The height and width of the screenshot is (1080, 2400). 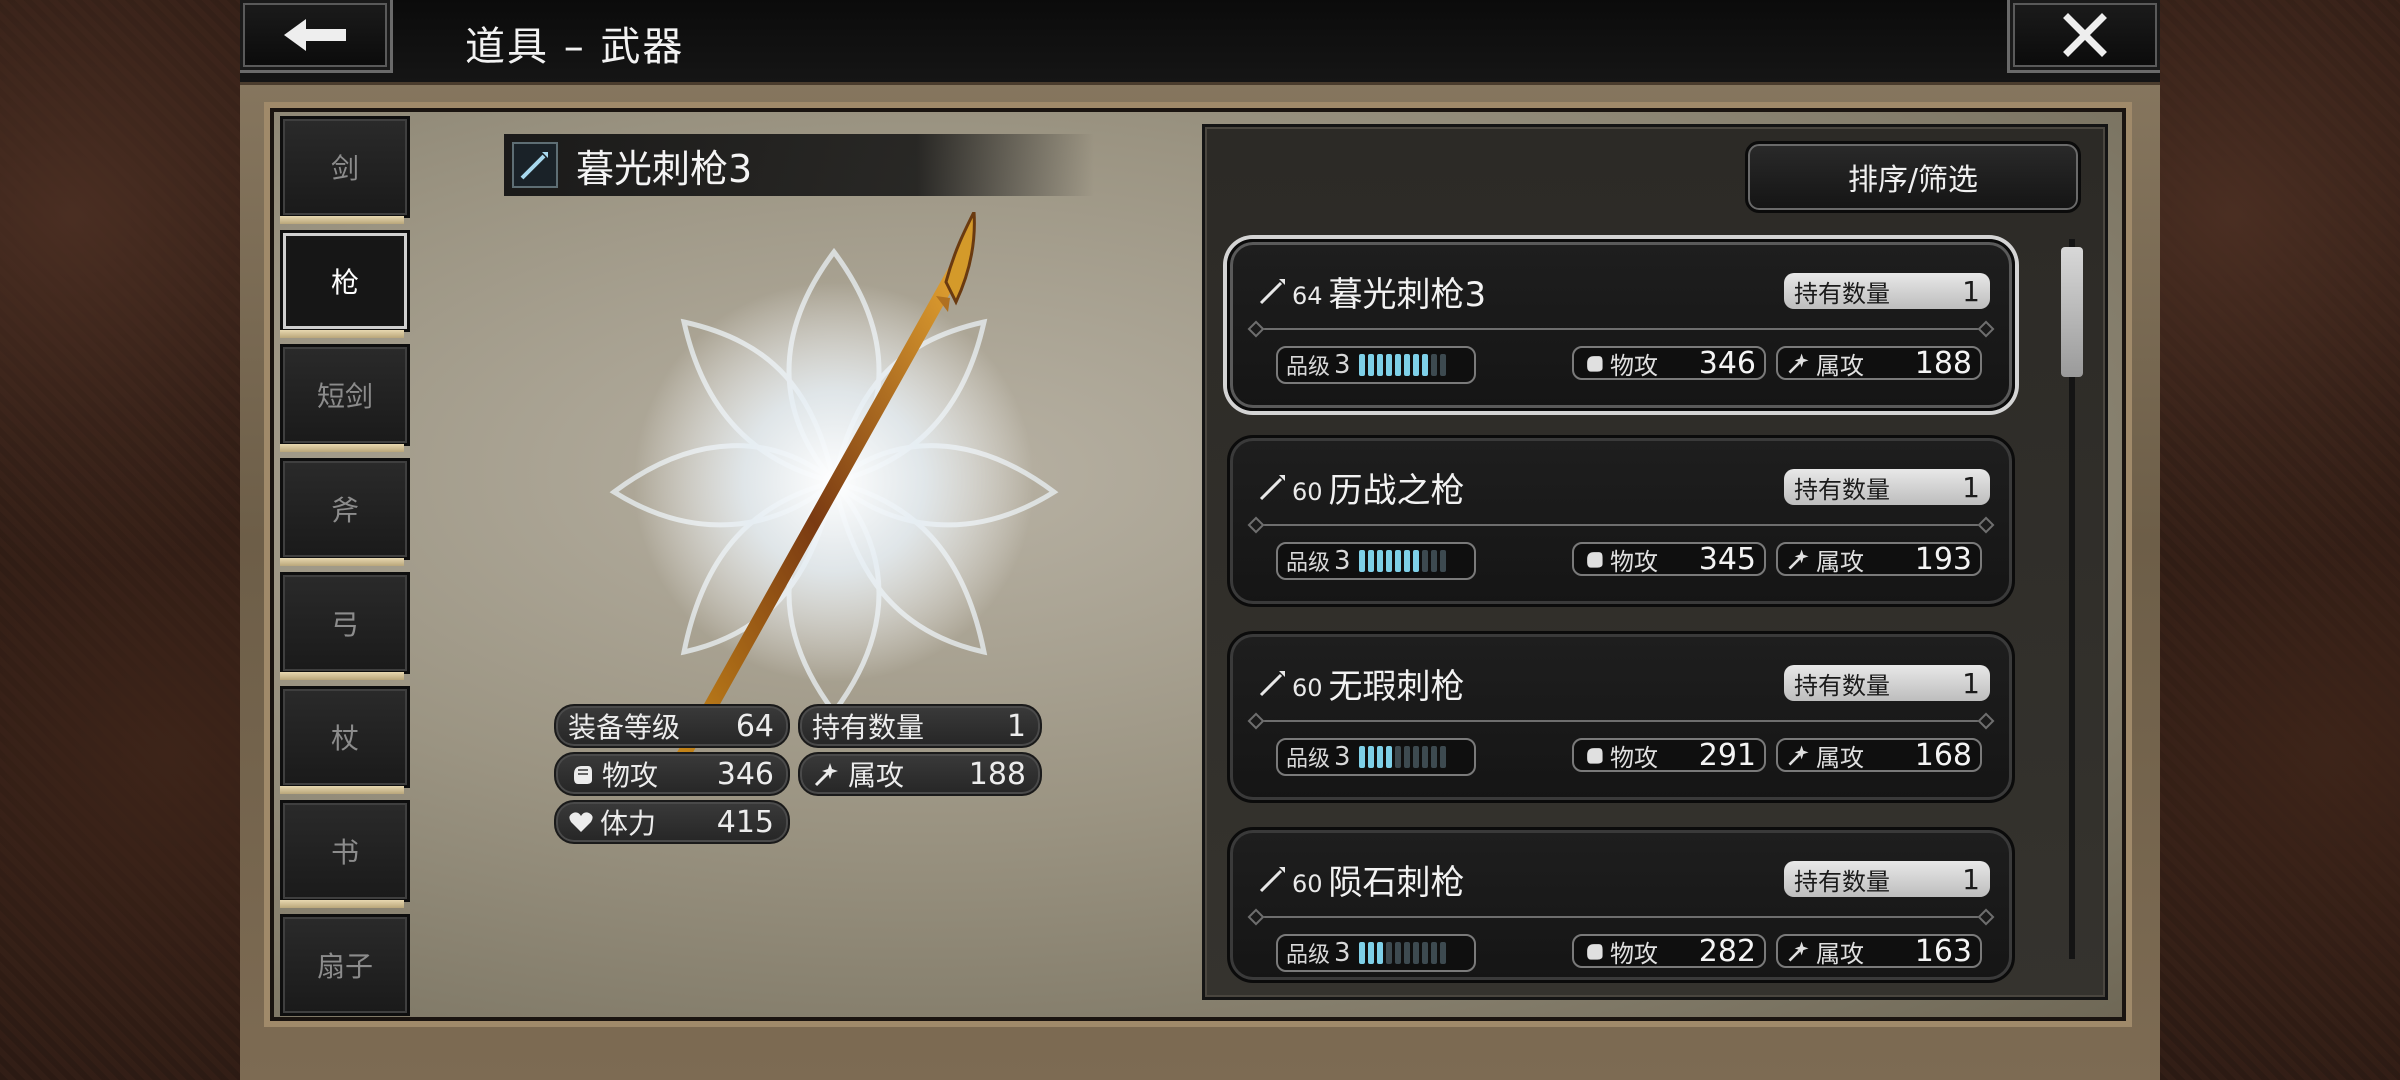 What do you see at coordinates (343, 564) in the screenshot?
I see `weapon-category-tabs: 剑 枪 短剑 斧 弓 杖 书 扇子` at bounding box center [343, 564].